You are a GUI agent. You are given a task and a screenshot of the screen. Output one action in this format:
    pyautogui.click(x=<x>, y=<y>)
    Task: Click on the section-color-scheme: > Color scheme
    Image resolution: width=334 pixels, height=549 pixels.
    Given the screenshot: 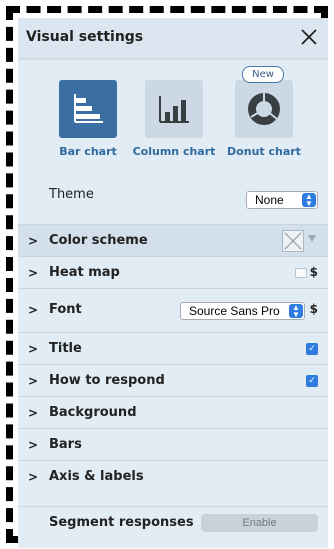 What is the action you would take?
    pyautogui.click(x=173, y=240)
    